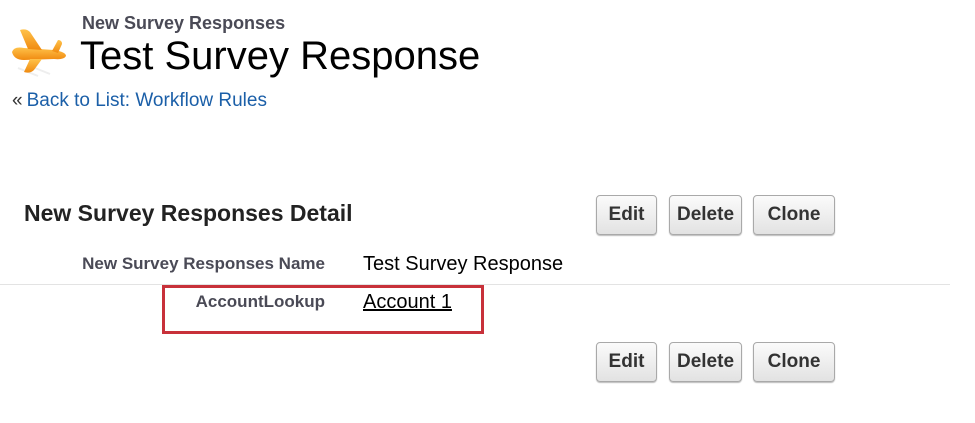 Image resolution: width=975 pixels, height=423 pixels. What do you see at coordinates (626, 362) in the screenshot?
I see `edit-button-bottom: Edit` at bounding box center [626, 362].